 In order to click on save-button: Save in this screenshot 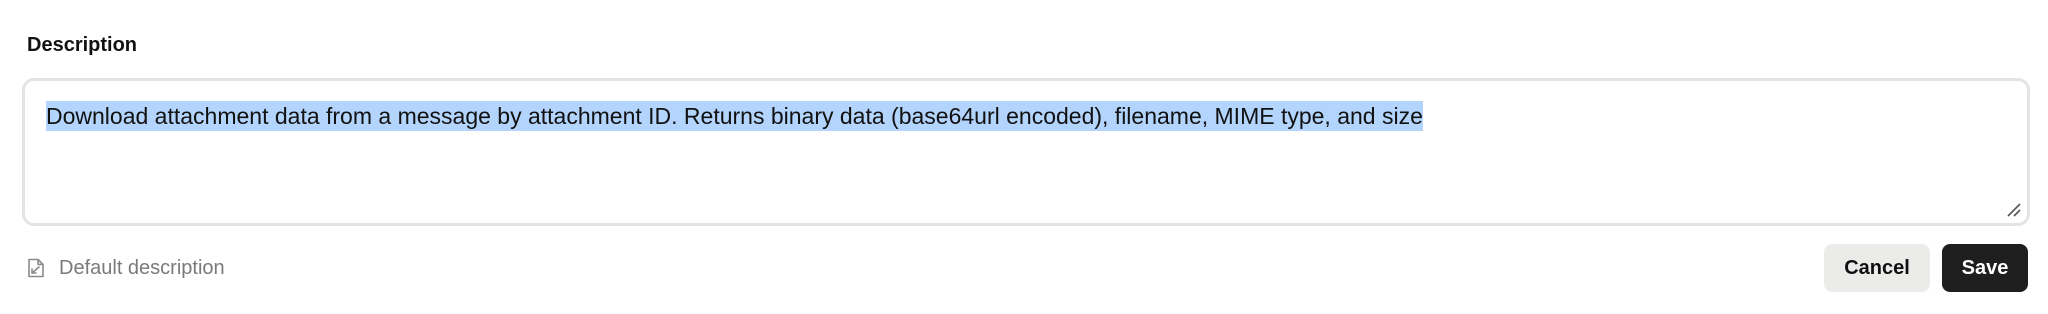, I will do `click(1985, 268)`.